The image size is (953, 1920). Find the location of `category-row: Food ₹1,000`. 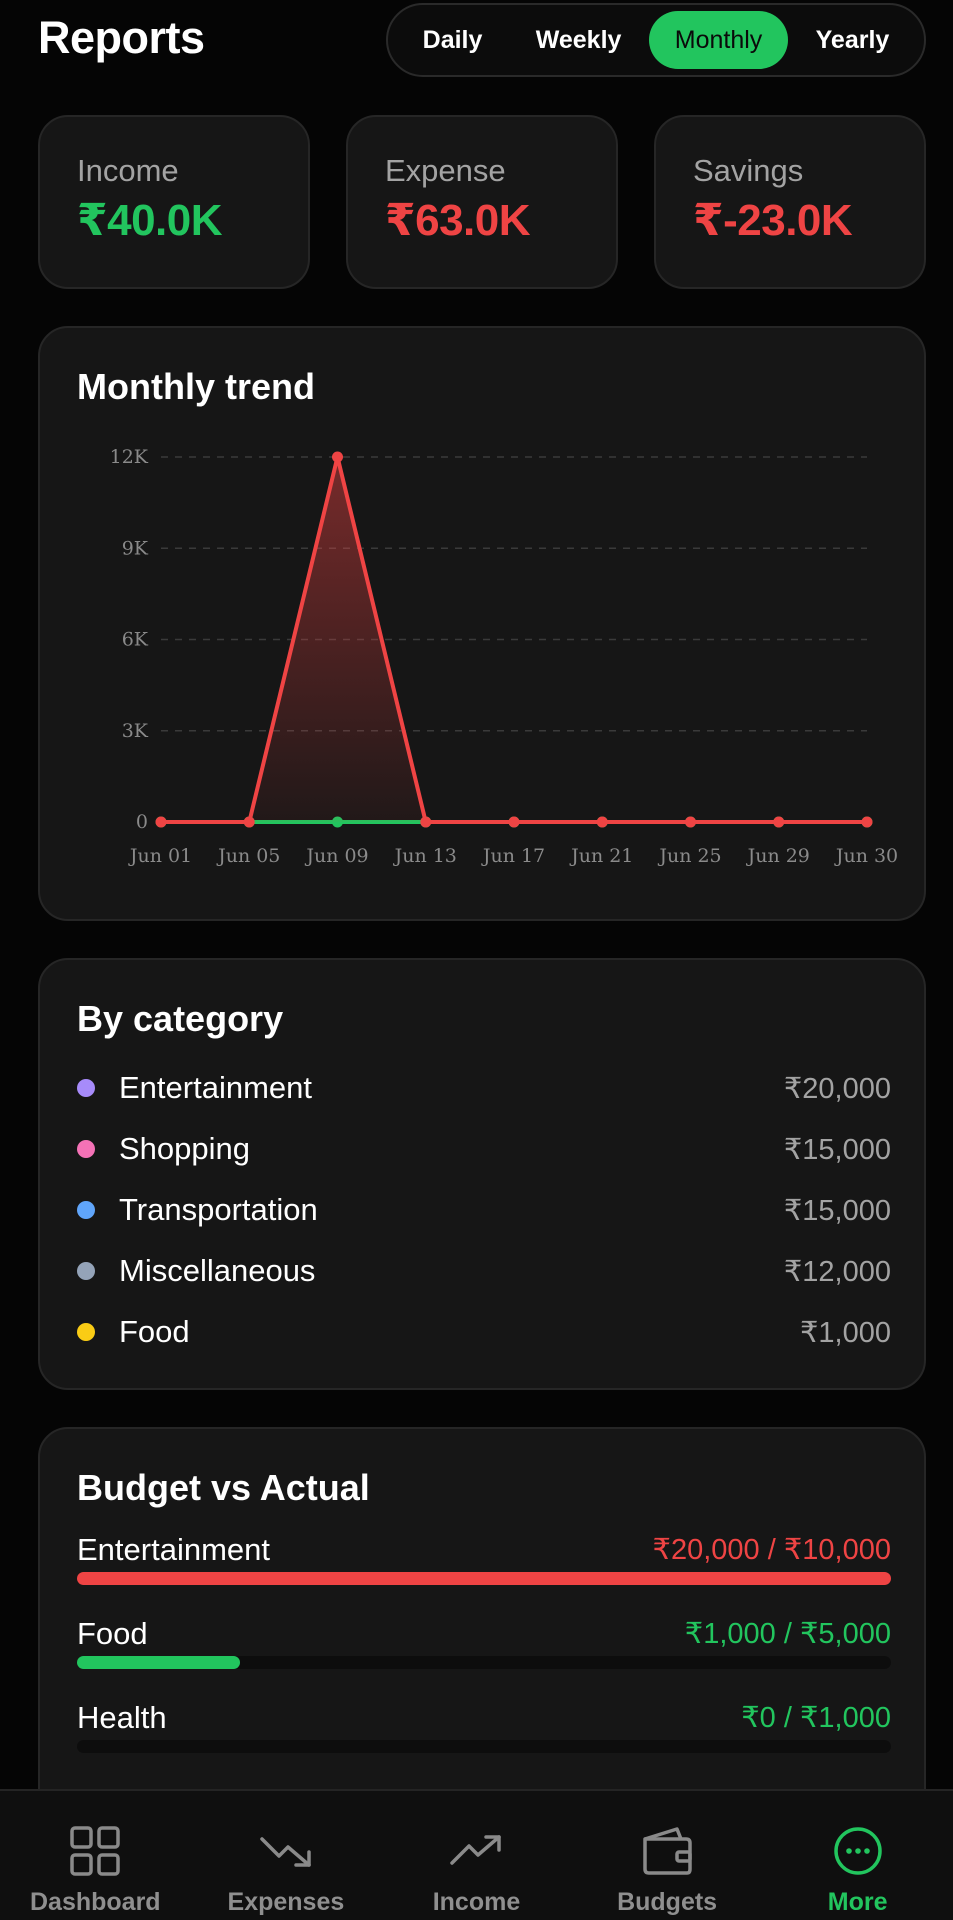

category-row: Food ₹1,000 is located at coordinates (484, 1332).